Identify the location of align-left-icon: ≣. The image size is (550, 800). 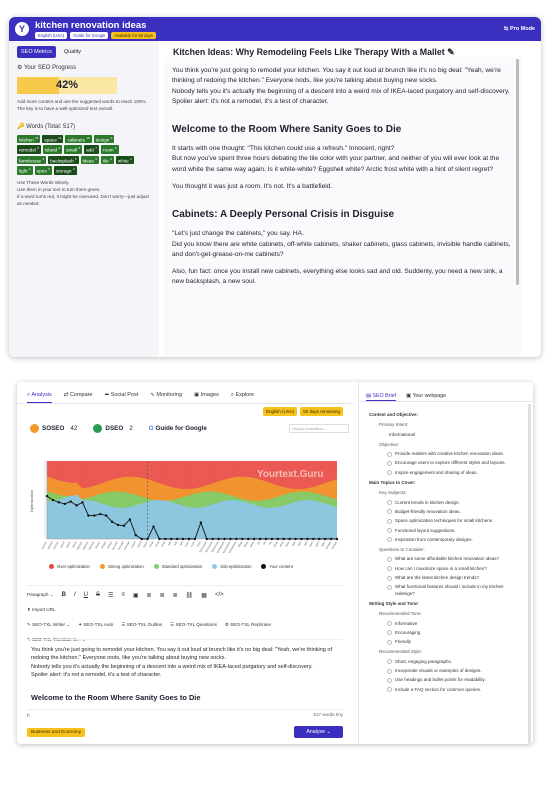
(149, 595).